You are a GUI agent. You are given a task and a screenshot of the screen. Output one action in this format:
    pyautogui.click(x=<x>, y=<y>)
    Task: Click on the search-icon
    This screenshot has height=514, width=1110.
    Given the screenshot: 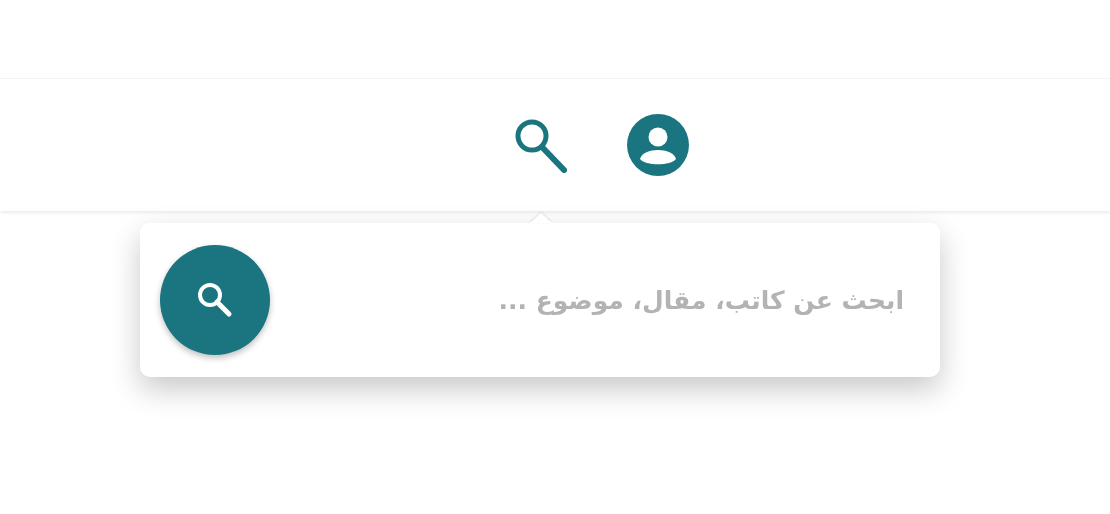 What is the action you would take?
    pyautogui.click(x=540, y=145)
    